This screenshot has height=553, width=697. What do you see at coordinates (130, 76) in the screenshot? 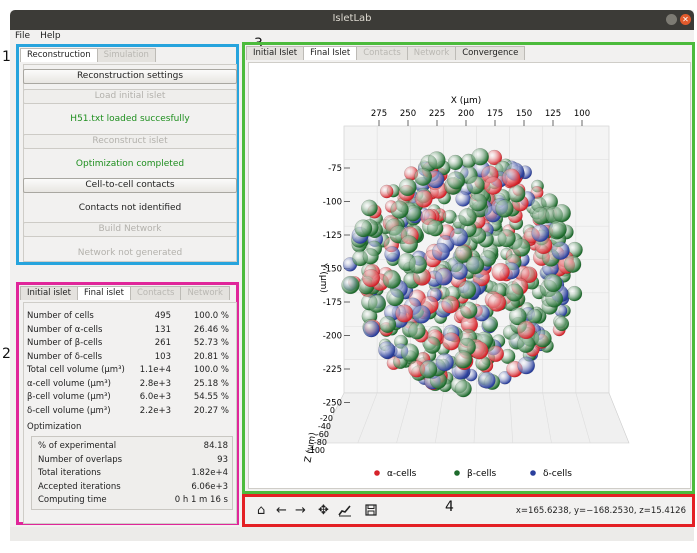
I see `reconstruction-settings-button: Reconstruction settings` at bounding box center [130, 76].